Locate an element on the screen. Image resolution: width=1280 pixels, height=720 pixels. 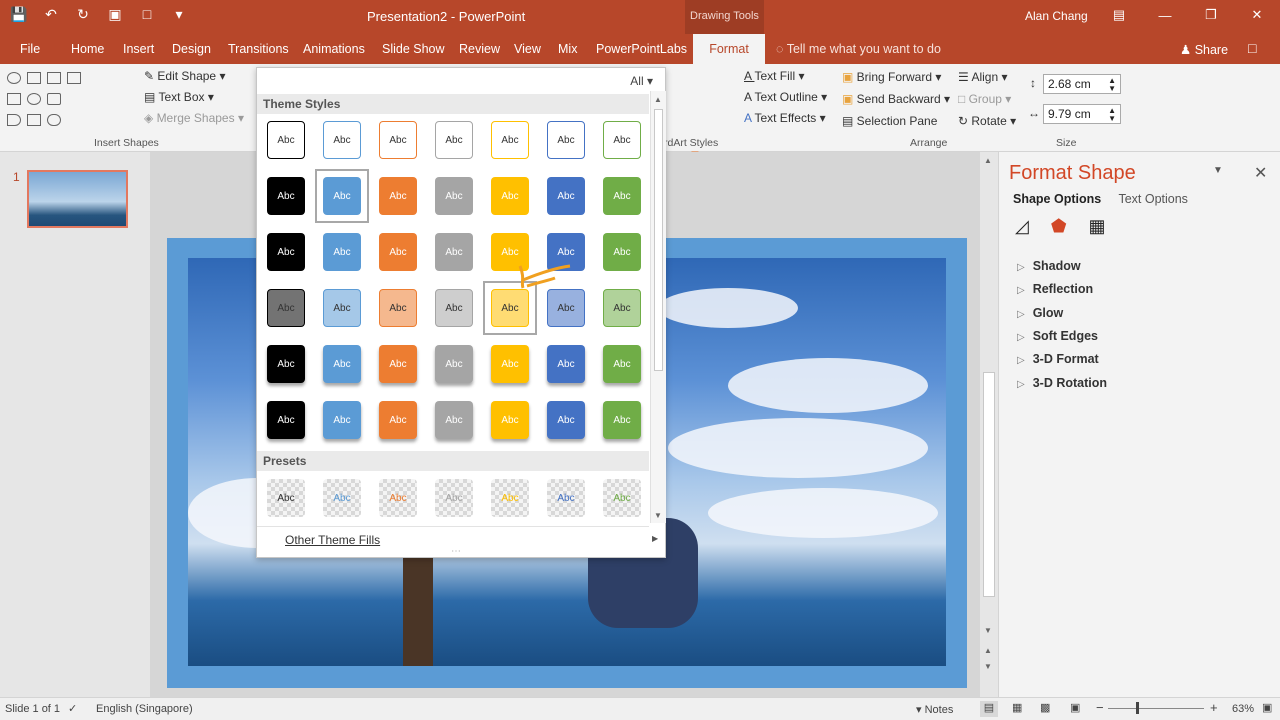
merge-shapes-button: ◈ Merge Shapes ▾ is located at coordinates (194, 118).